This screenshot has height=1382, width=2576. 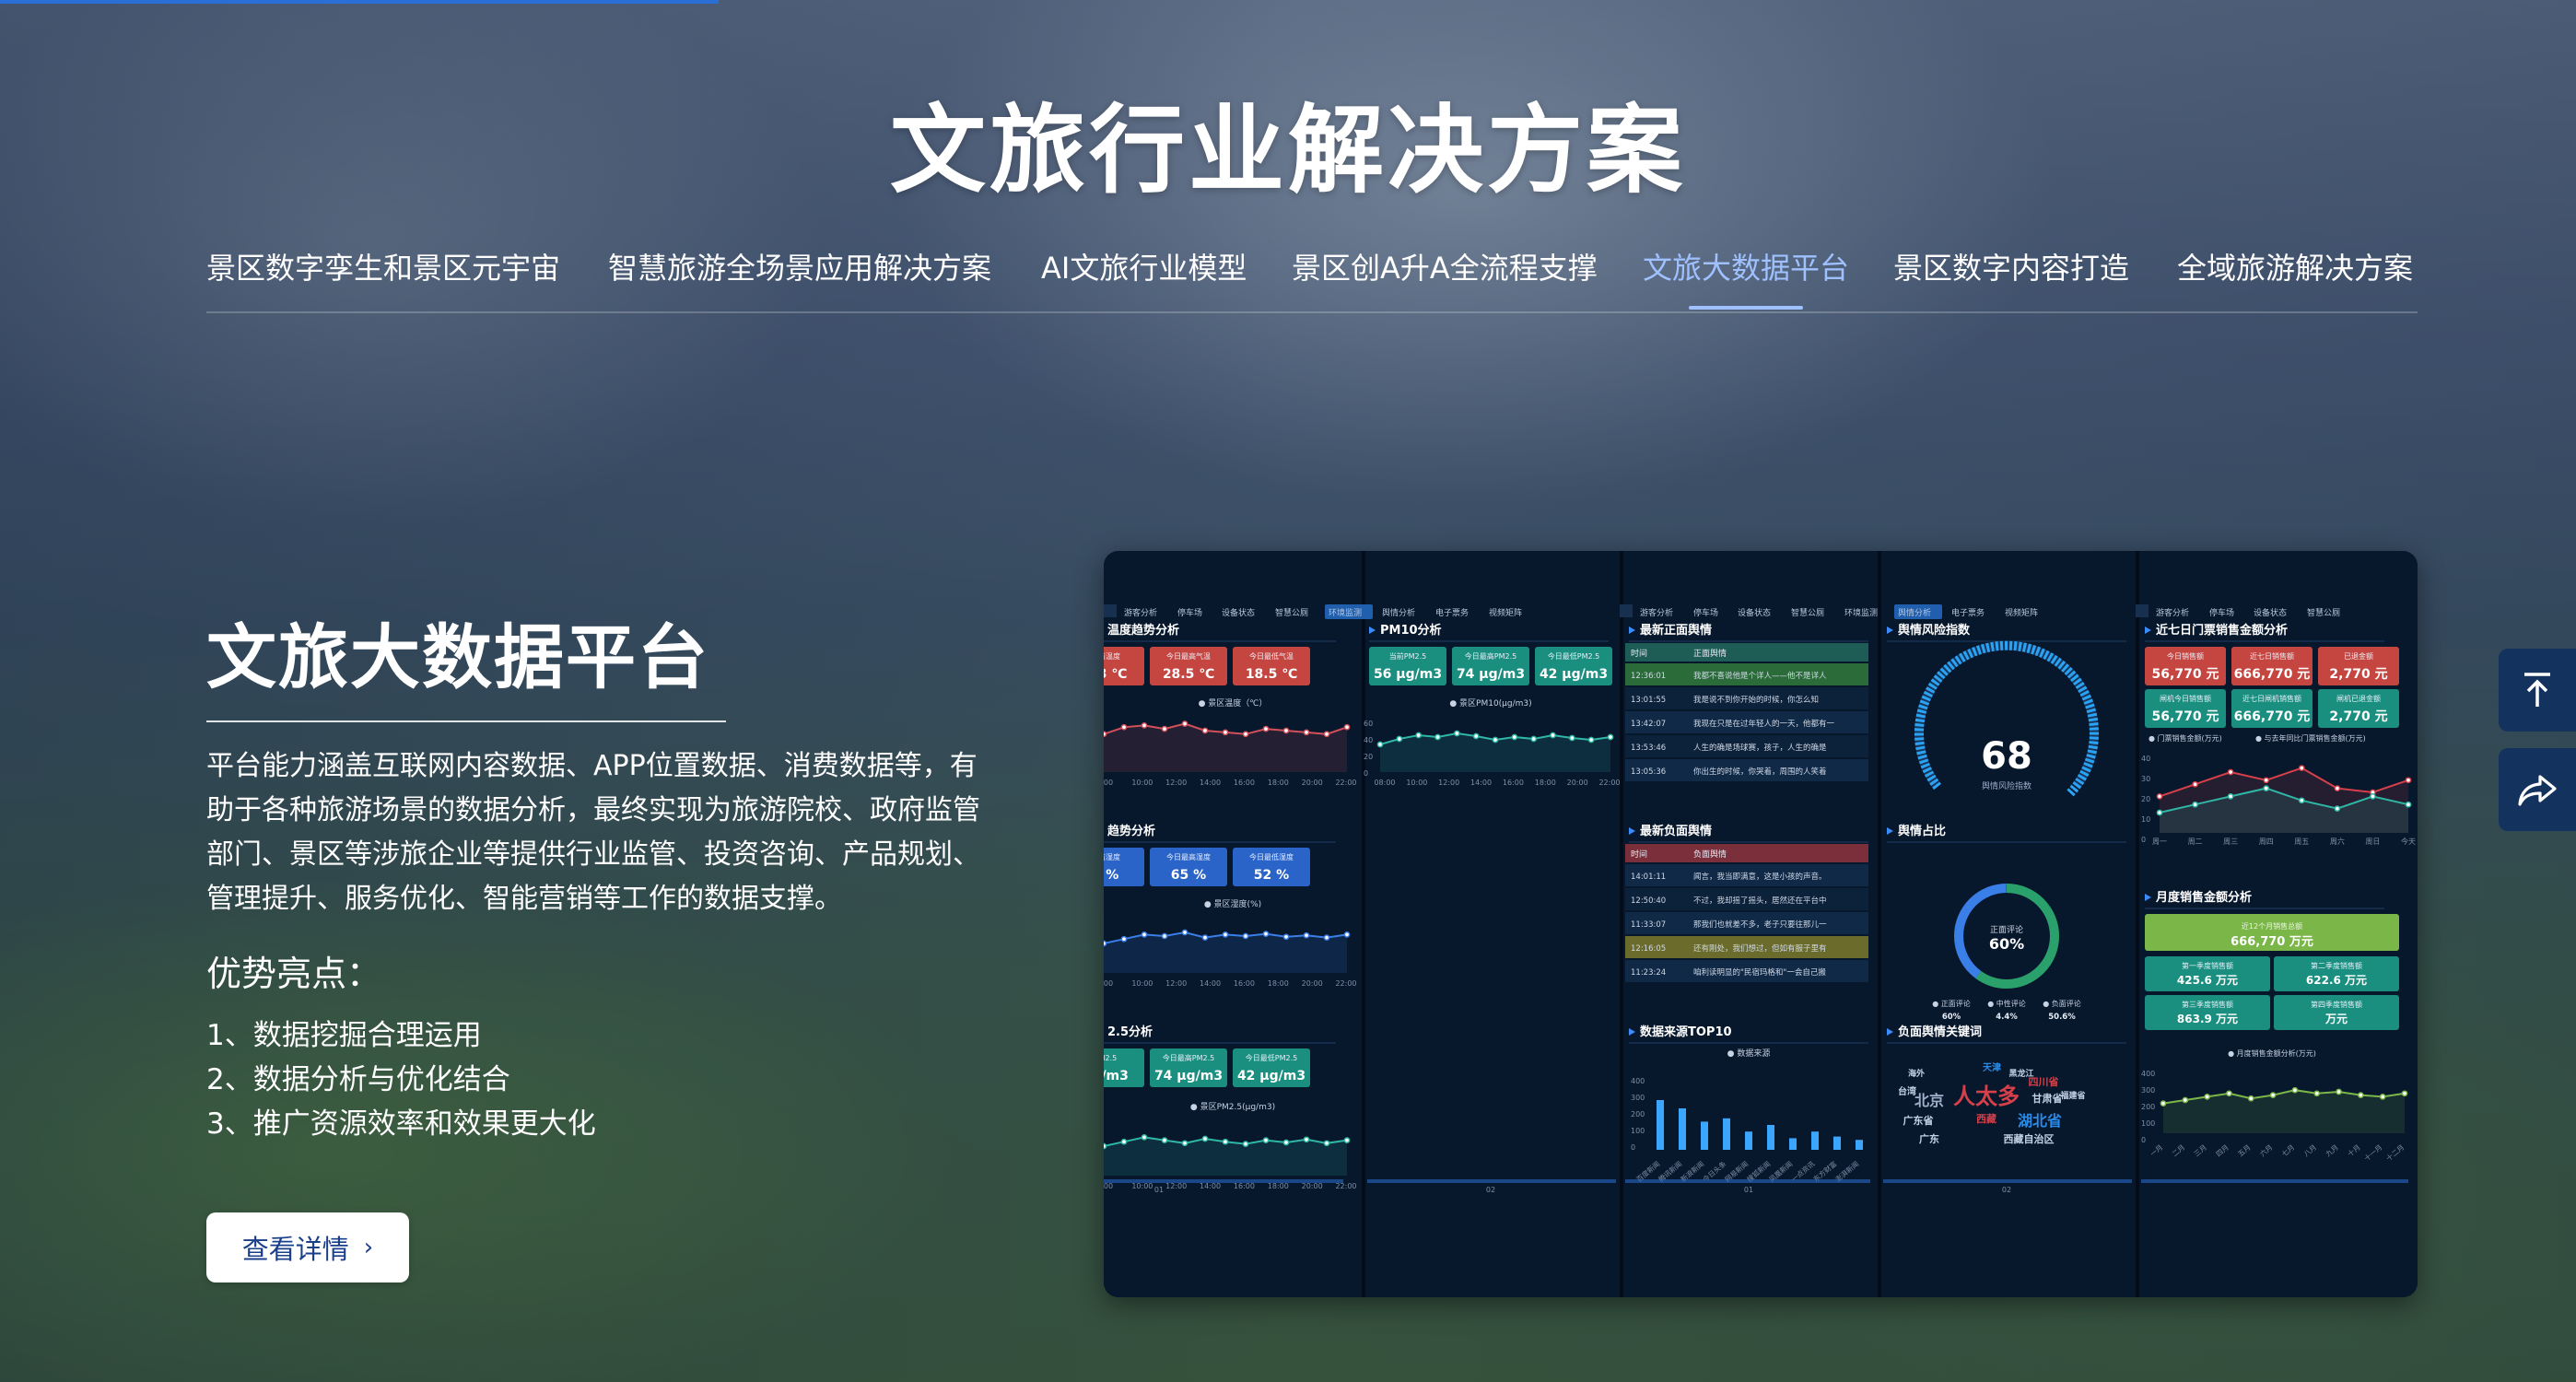 What do you see at coordinates (1144, 266) in the screenshot?
I see `tab-ai-model: AI文旅行业模型` at bounding box center [1144, 266].